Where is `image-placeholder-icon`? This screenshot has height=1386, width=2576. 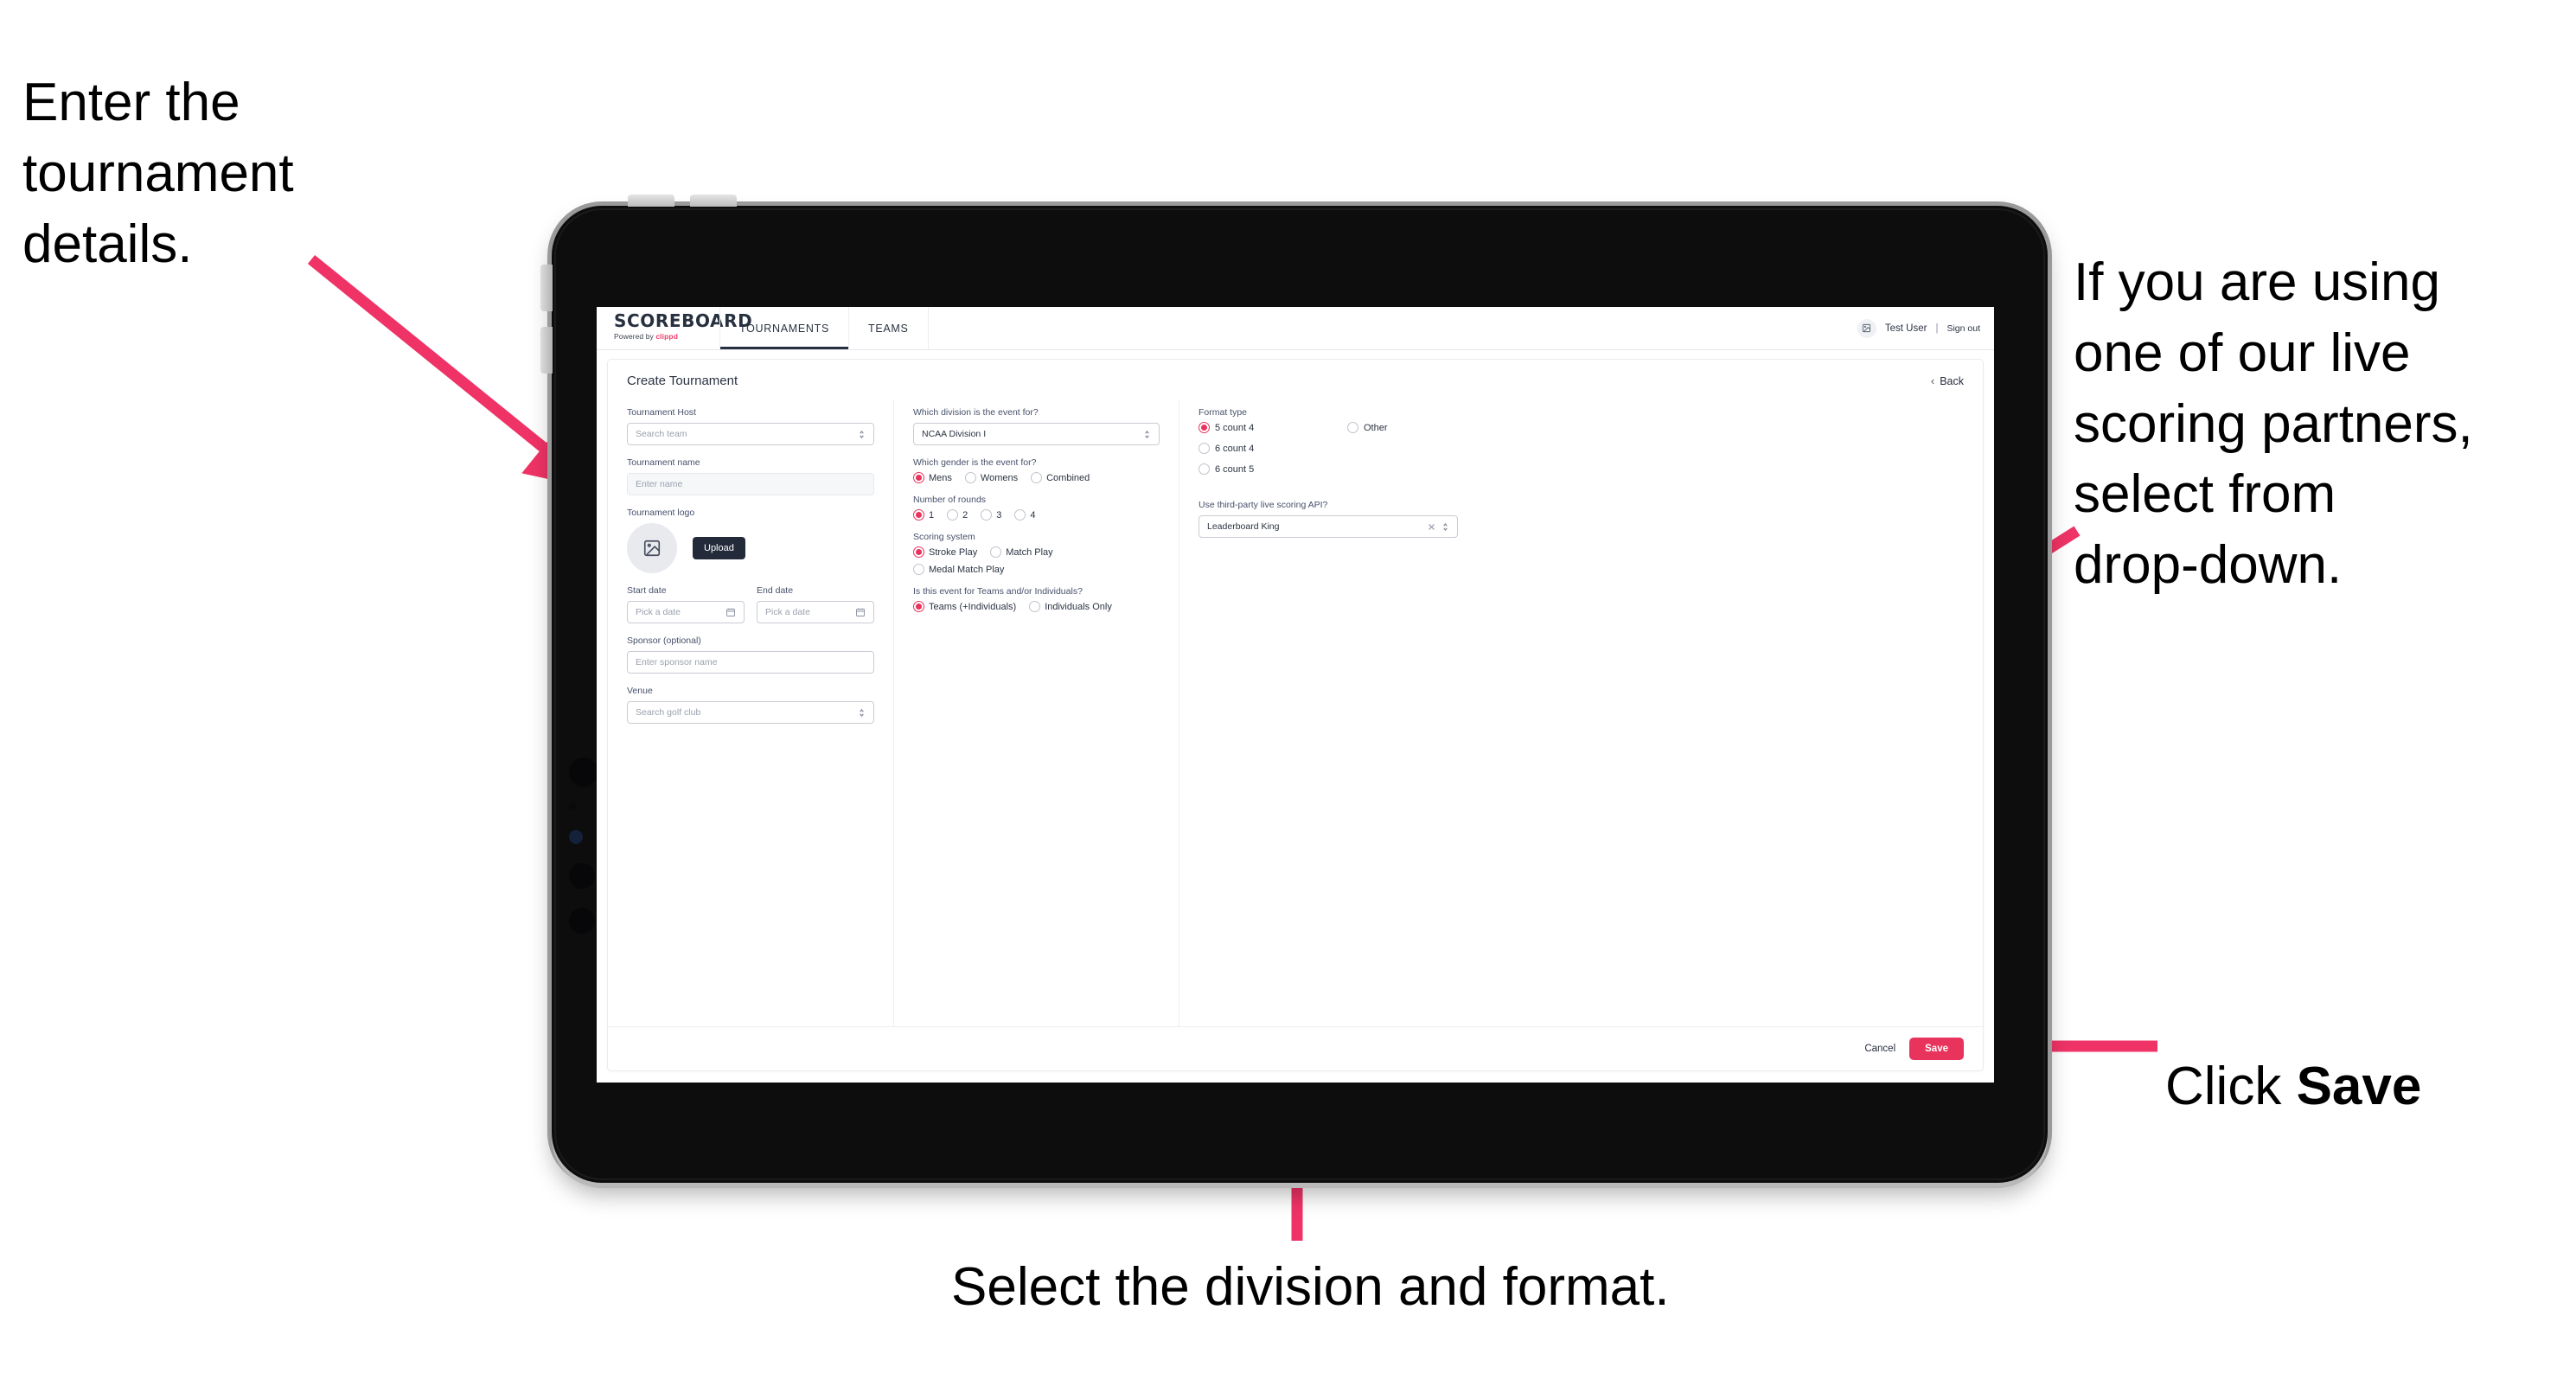
image-placeholder-icon is located at coordinates (652, 548).